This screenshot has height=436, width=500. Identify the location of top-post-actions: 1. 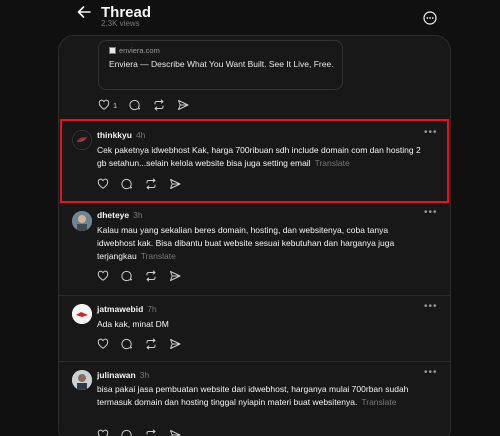
(149, 105).